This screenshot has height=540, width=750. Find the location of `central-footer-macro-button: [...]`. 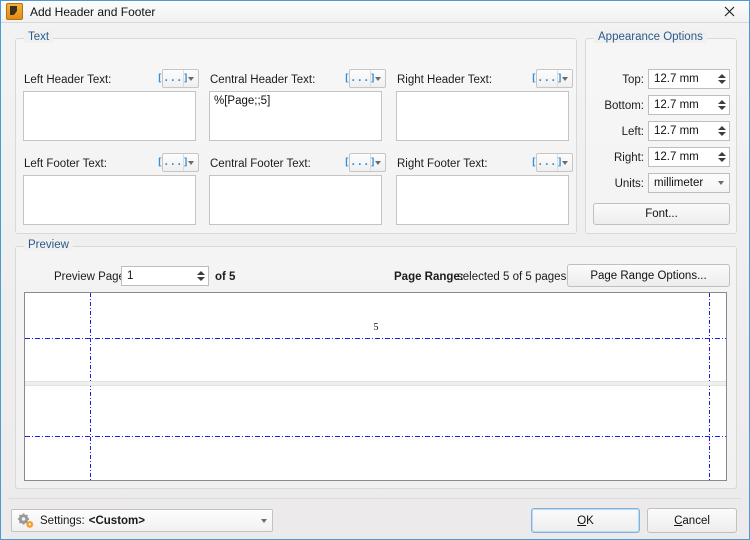

central-footer-macro-button: [...] is located at coordinates (364, 162).